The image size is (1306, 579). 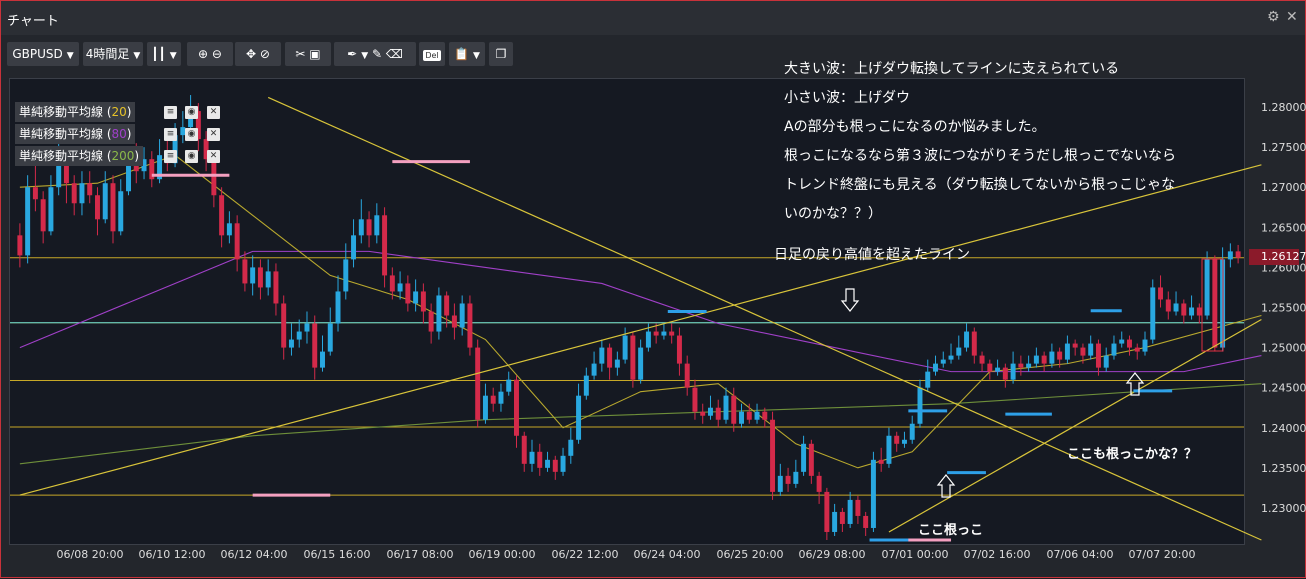 What do you see at coordinates (254, 554) in the screenshot?
I see `x-tick-label: 06/12 04:00` at bounding box center [254, 554].